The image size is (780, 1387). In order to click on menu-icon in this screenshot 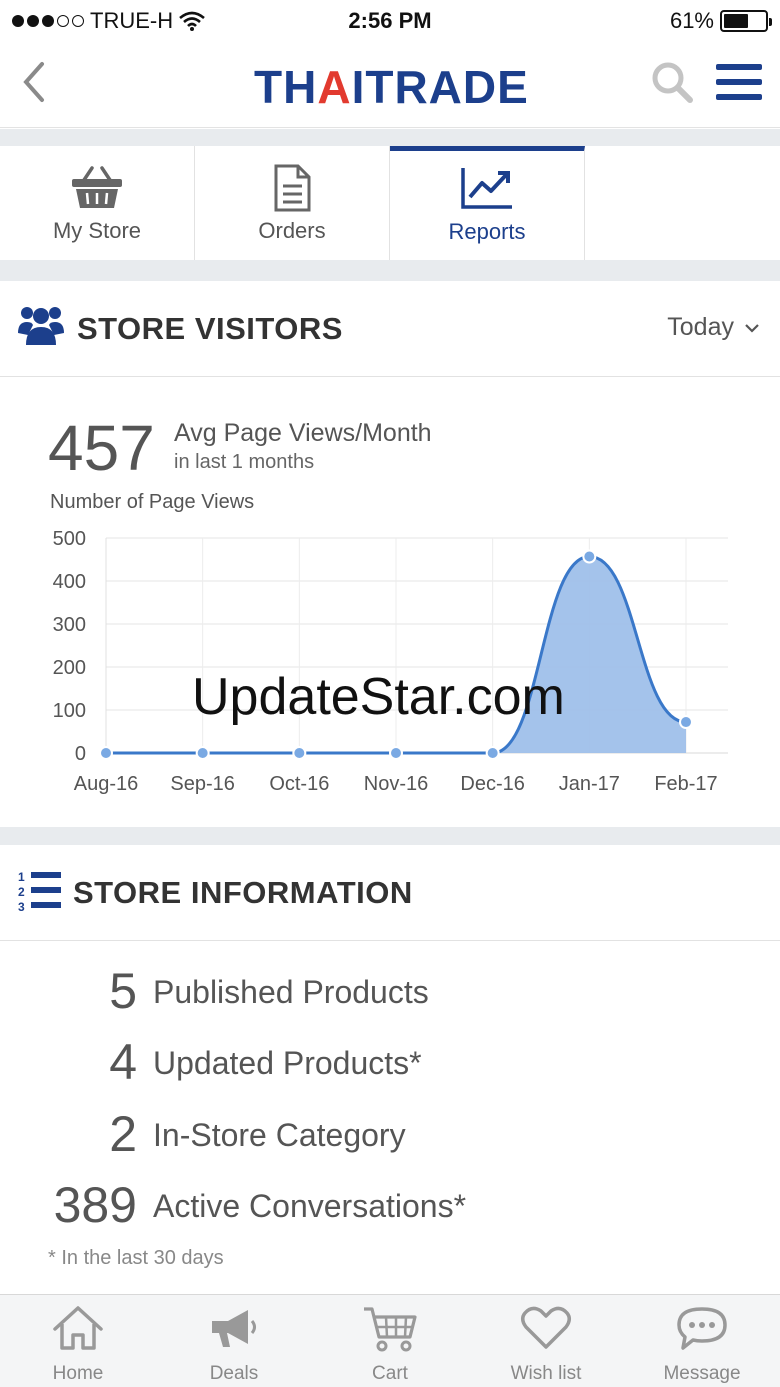, I will do `click(739, 82)`.